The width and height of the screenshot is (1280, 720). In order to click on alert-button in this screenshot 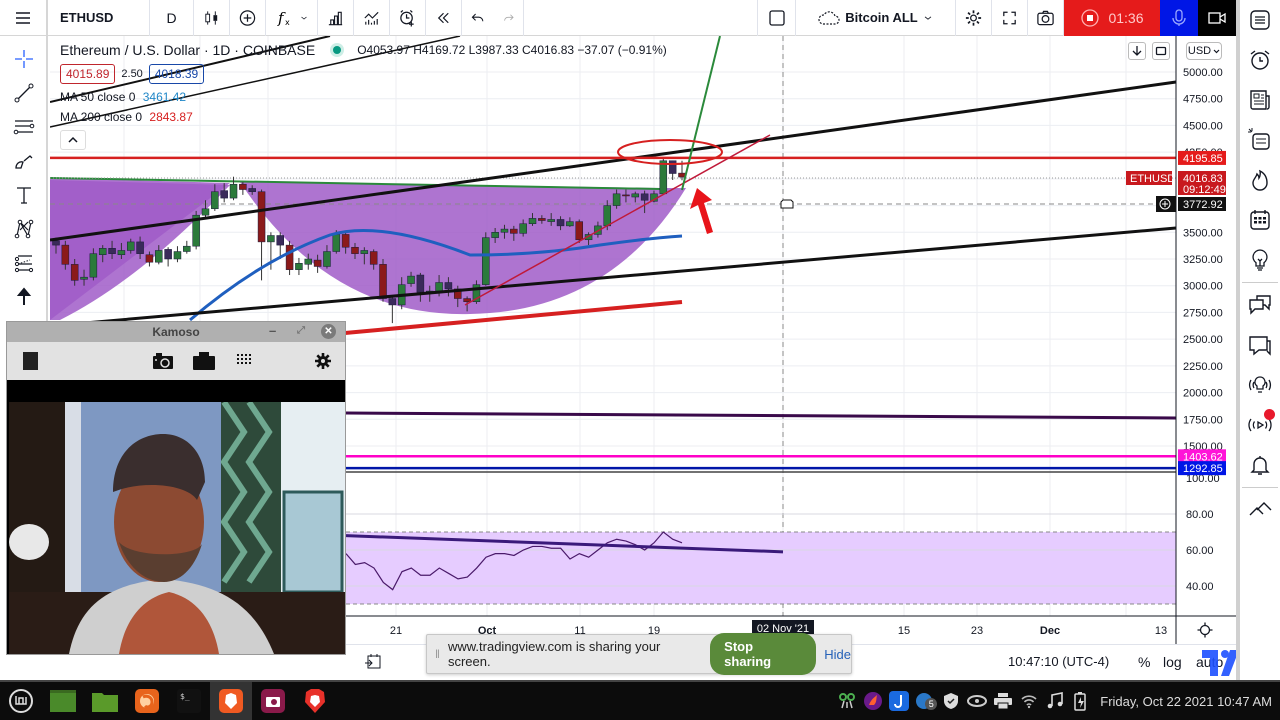, I will do `click(408, 18)`.